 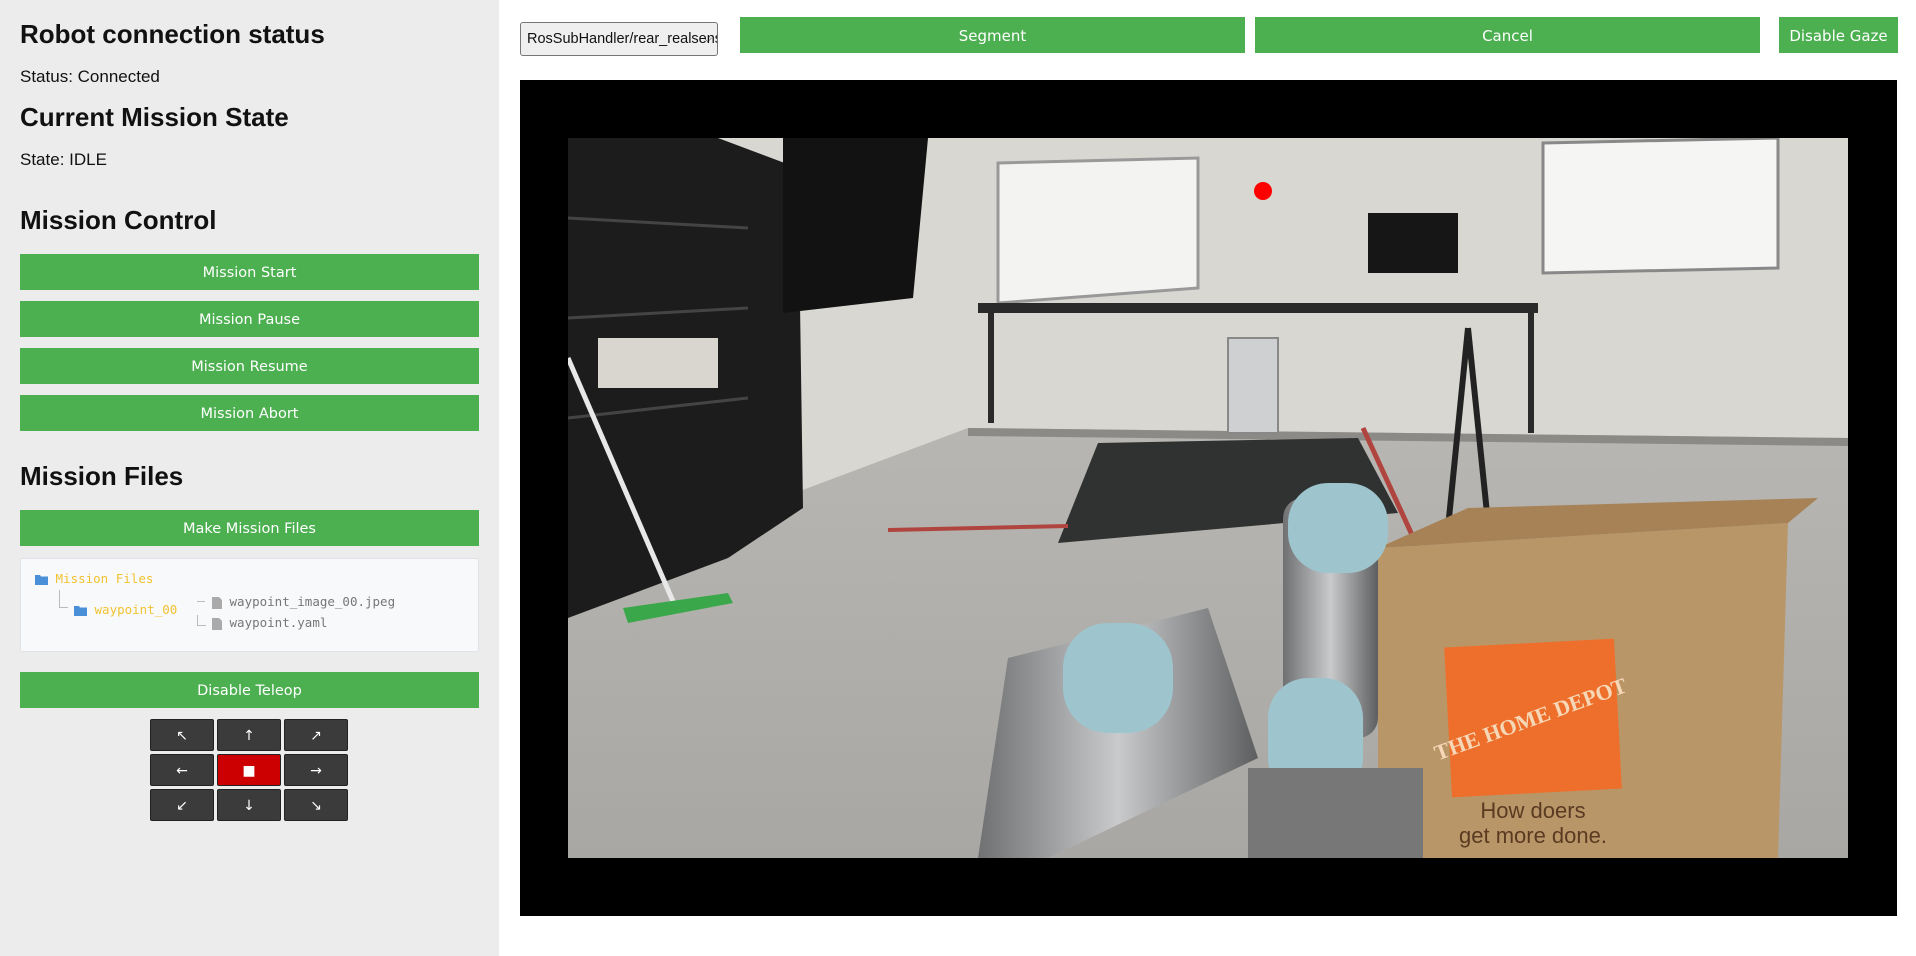 What do you see at coordinates (154, 117) in the screenshot?
I see `mission-state-heading: Current Mission State` at bounding box center [154, 117].